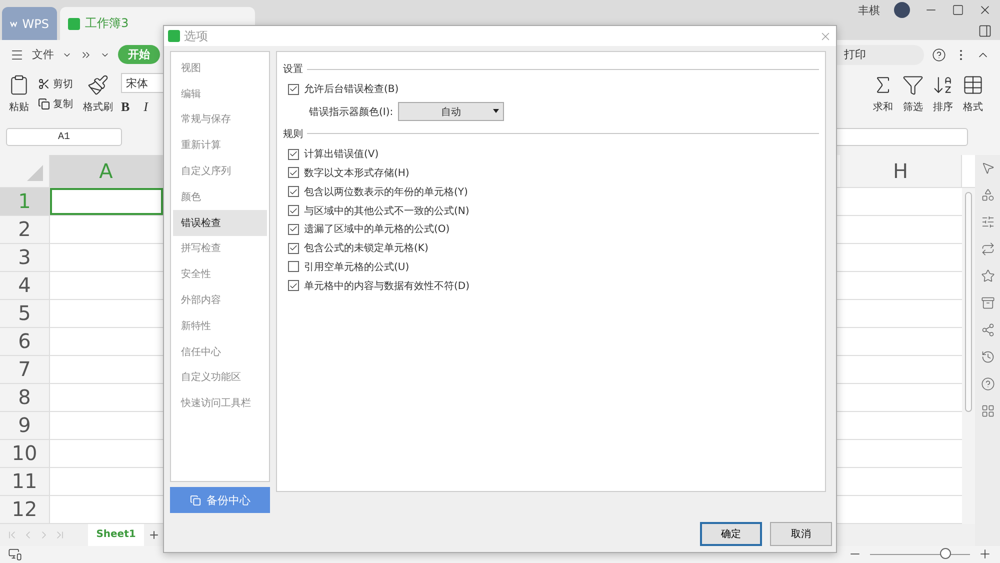 Image resolution: width=1000 pixels, height=563 pixels. What do you see at coordinates (731, 534) in the screenshot?
I see `ok-button: 确定` at bounding box center [731, 534].